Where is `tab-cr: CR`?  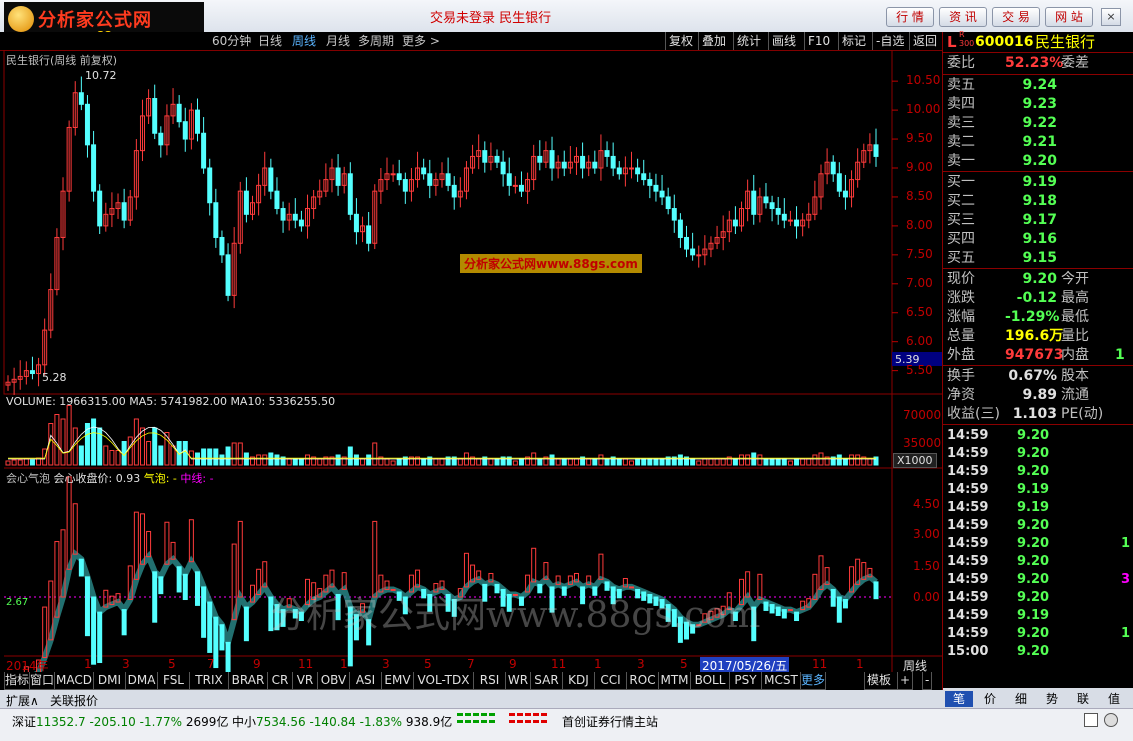
tab-cr: CR is located at coordinates (280, 681).